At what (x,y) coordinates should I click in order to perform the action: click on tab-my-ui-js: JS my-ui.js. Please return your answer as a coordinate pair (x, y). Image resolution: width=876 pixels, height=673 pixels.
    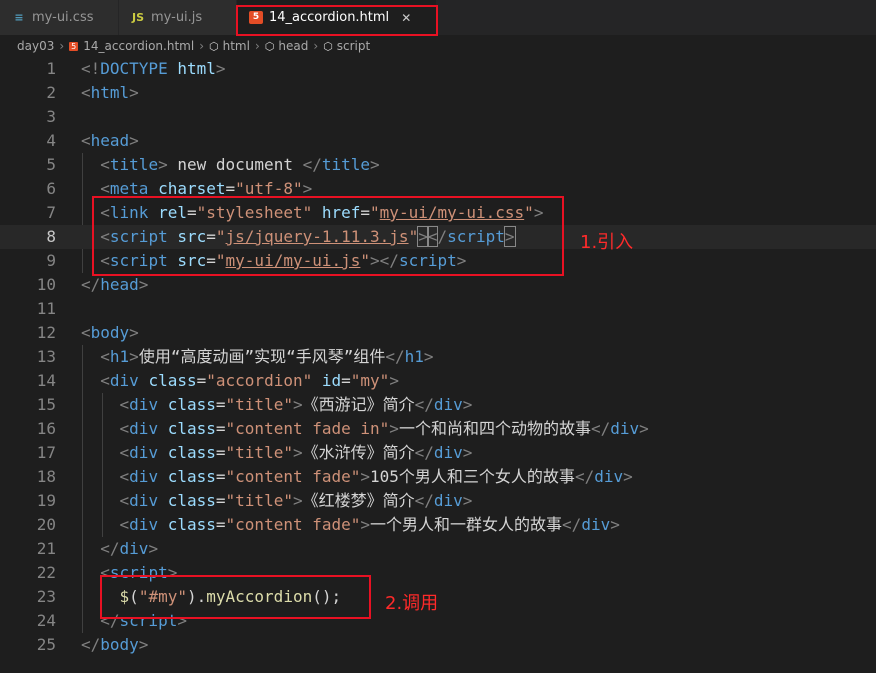
    Looking at the image, I should click on (177, 17).